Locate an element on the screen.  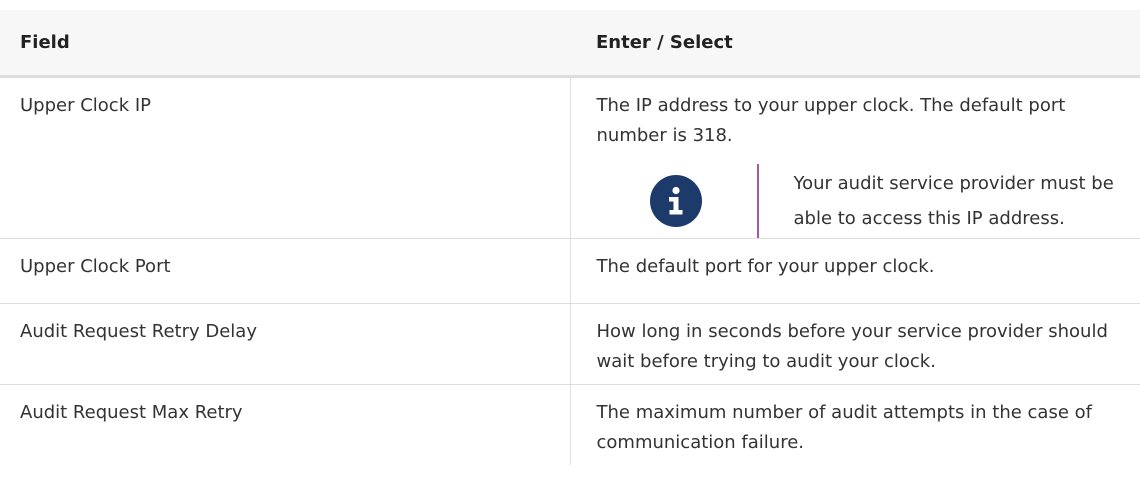
info-icon is located at coordinates (675, 200).